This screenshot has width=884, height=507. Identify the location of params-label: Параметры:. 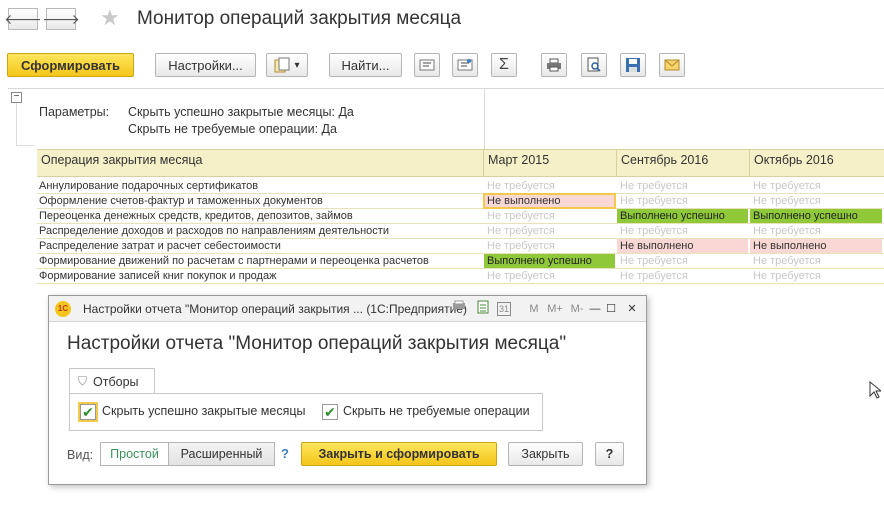
(74, 112).